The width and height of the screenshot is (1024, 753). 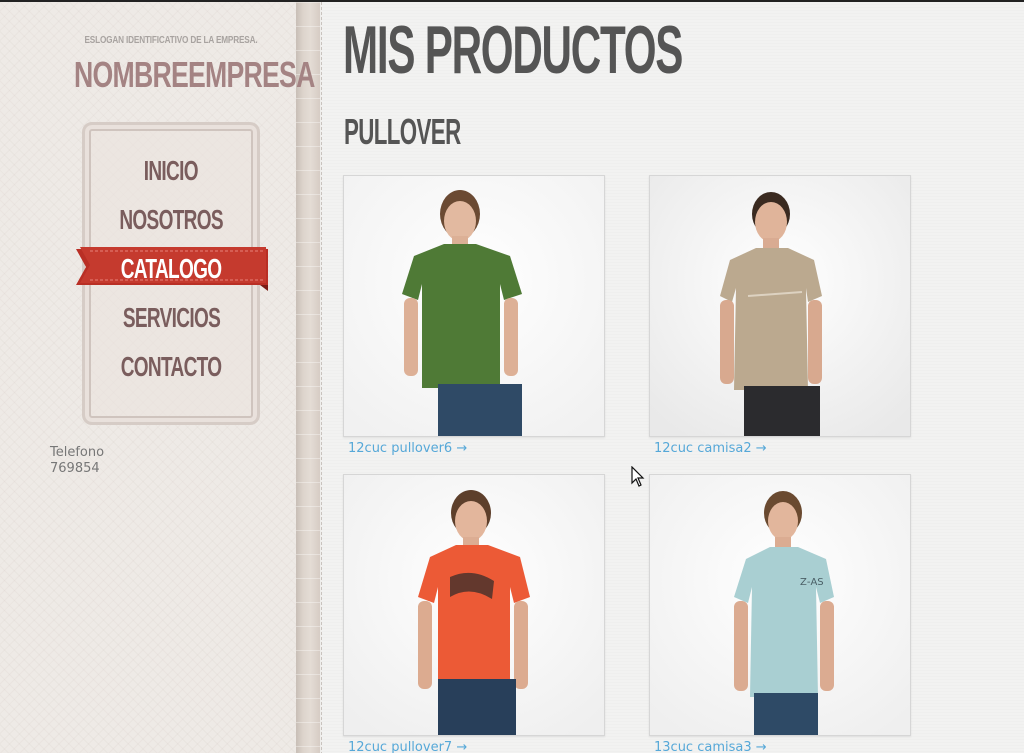 What do you see at coordinates (407, 448) in the screenshot?
I see `product-link-pullover6: 12cuc pullover6 →` at bounding box center [407, 448].